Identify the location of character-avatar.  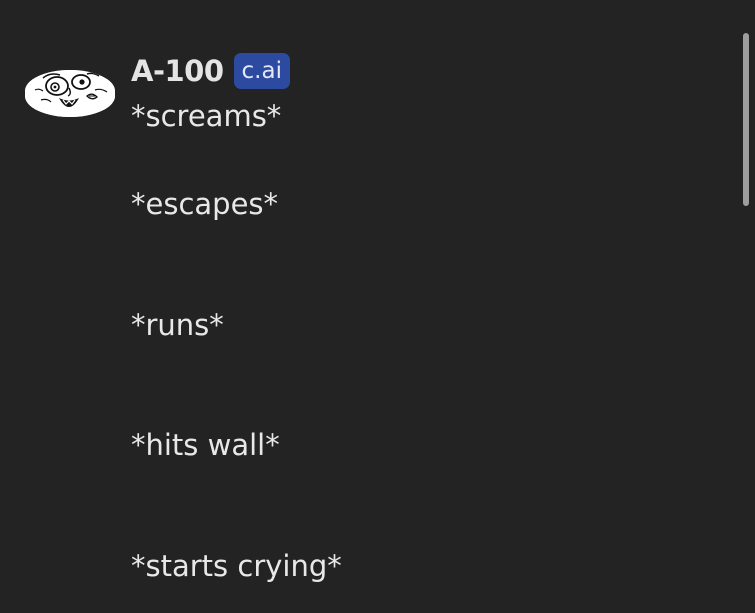
(70, 93).